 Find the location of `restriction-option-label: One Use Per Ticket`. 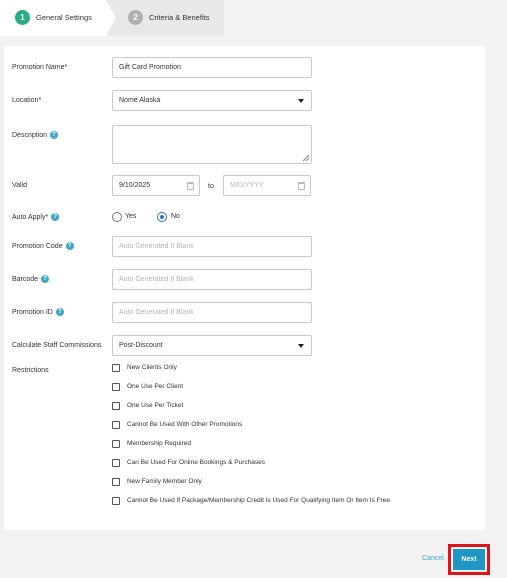

restriction-option-label: One Use Per Ticket is located at coordinates (155, 405).